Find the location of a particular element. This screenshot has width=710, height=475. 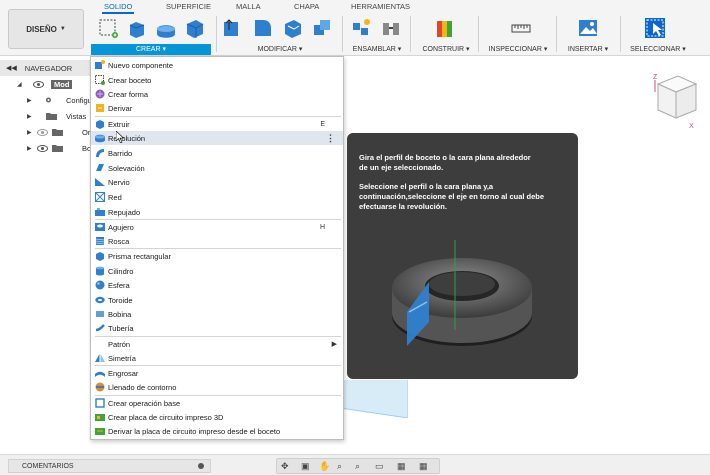

menu-item-label: Crear boceto is located at coordinates (130, 80).